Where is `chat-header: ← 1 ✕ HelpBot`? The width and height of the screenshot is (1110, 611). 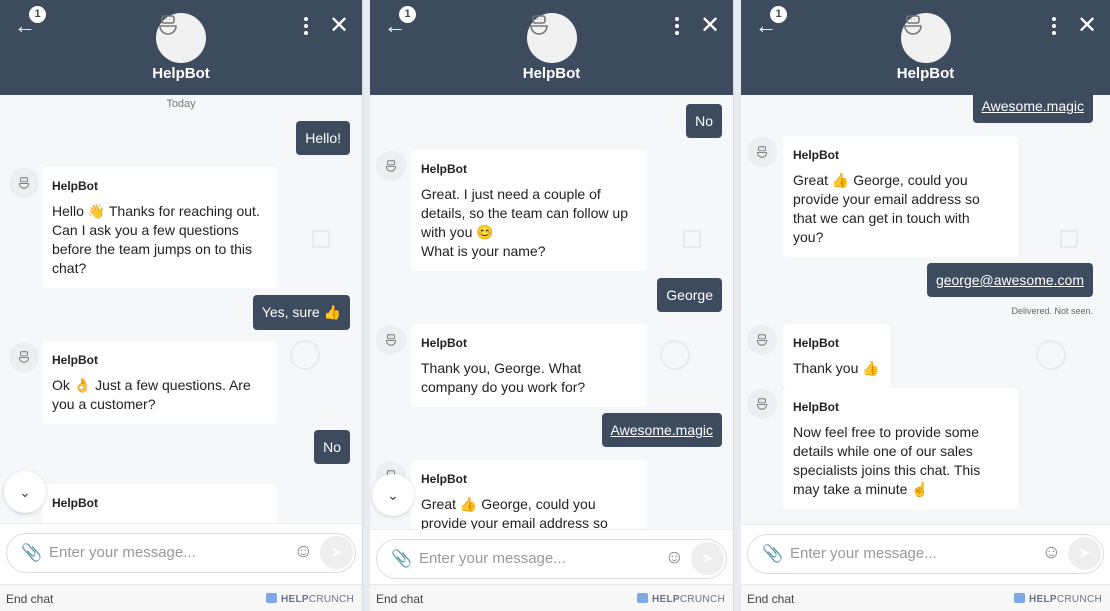 chat-header: ← 1 ✕ HelpBot is located at coordinates (551, 47).